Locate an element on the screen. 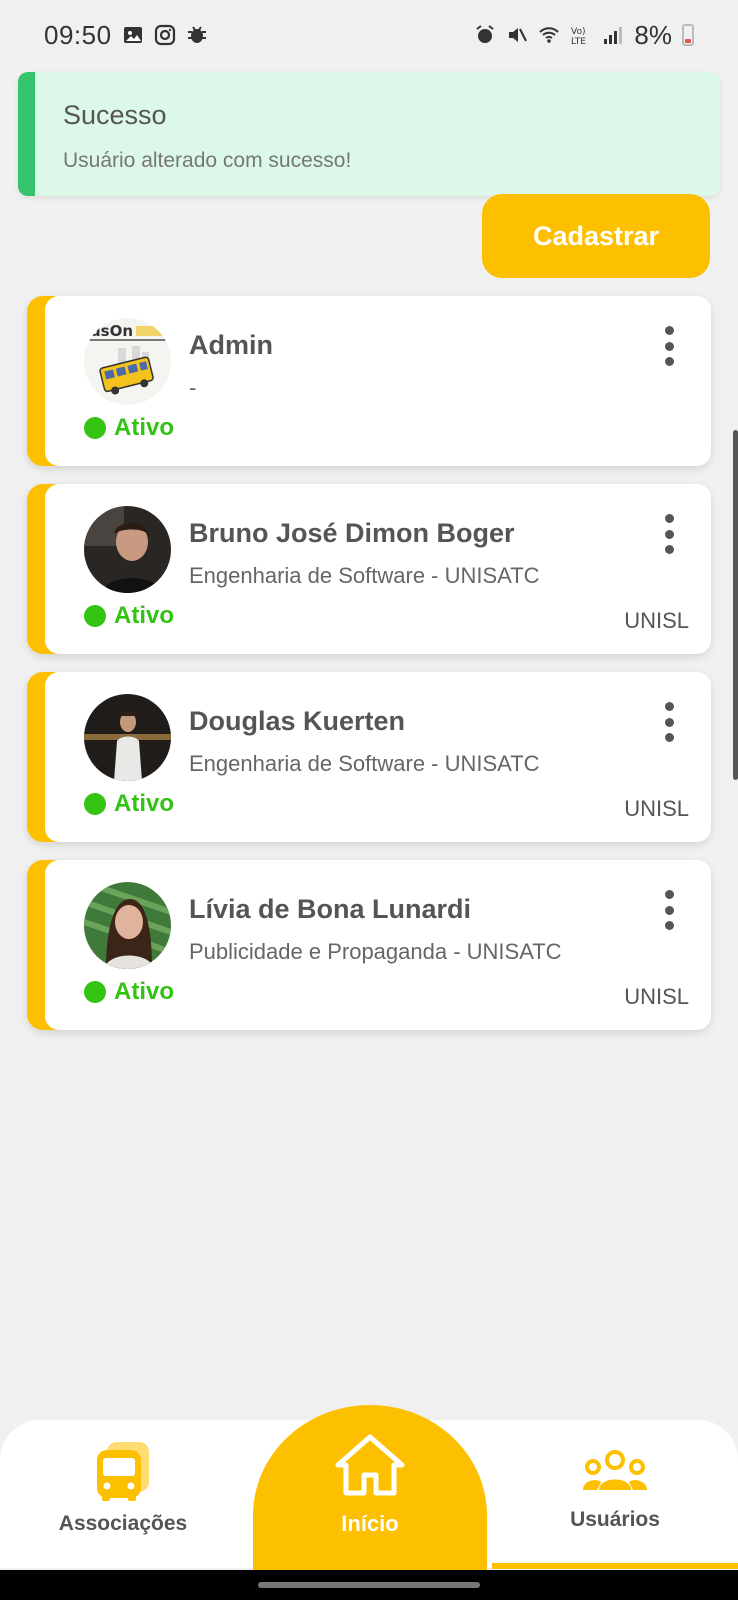 This screenshot has width=738, height=1600. signal-icon is located at coordinates (613, 35).